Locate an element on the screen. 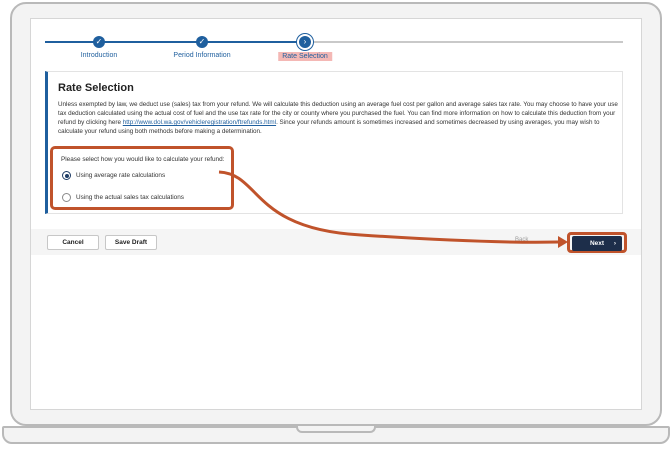 The width and height of the screenshot is (672, 454). laptop-notch is located at coordinates (336, 429).